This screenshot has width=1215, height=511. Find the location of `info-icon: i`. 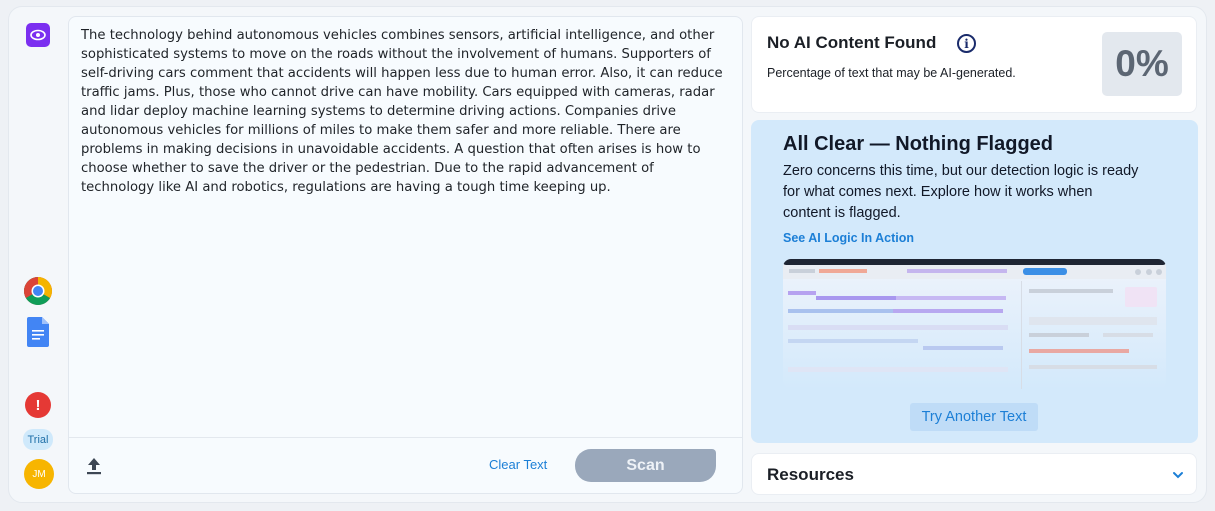

info-icon: i is located at coordinates (966, 43).